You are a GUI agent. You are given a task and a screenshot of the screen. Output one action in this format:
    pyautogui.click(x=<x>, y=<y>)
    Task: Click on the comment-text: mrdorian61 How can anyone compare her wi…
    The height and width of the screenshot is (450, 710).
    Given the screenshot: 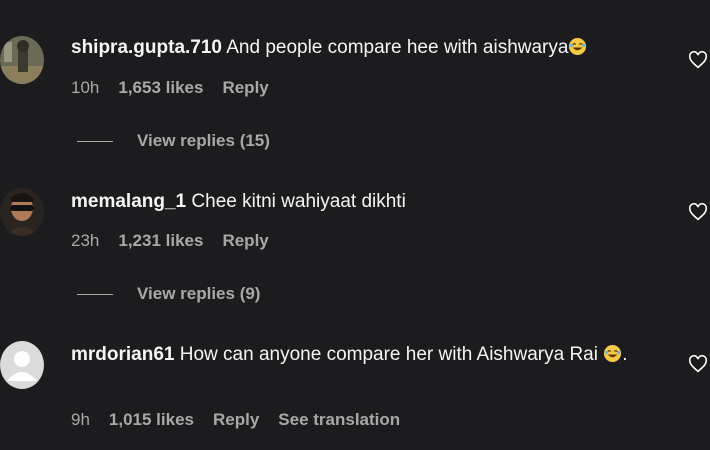 What is the action you would take?
    pyautogui.click(x=366, y=355)
    